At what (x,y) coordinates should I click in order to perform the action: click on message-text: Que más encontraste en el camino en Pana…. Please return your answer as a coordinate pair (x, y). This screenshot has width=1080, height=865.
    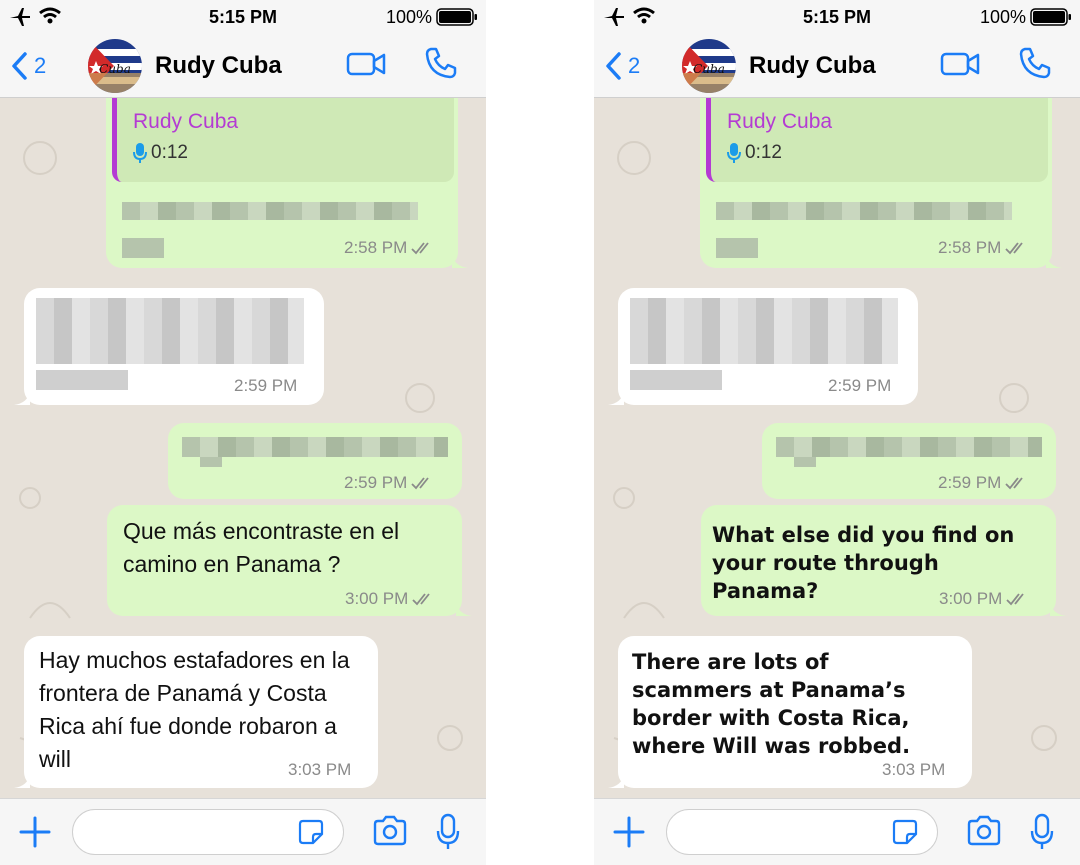
    Looking at the image, I should click on (261, 547).